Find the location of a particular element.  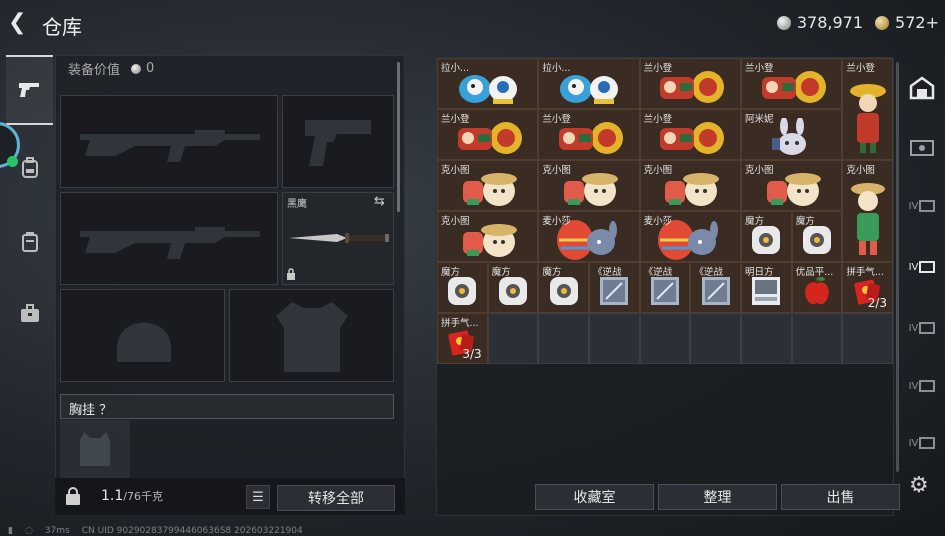

apple-icon is located at coordinates (817, 291).